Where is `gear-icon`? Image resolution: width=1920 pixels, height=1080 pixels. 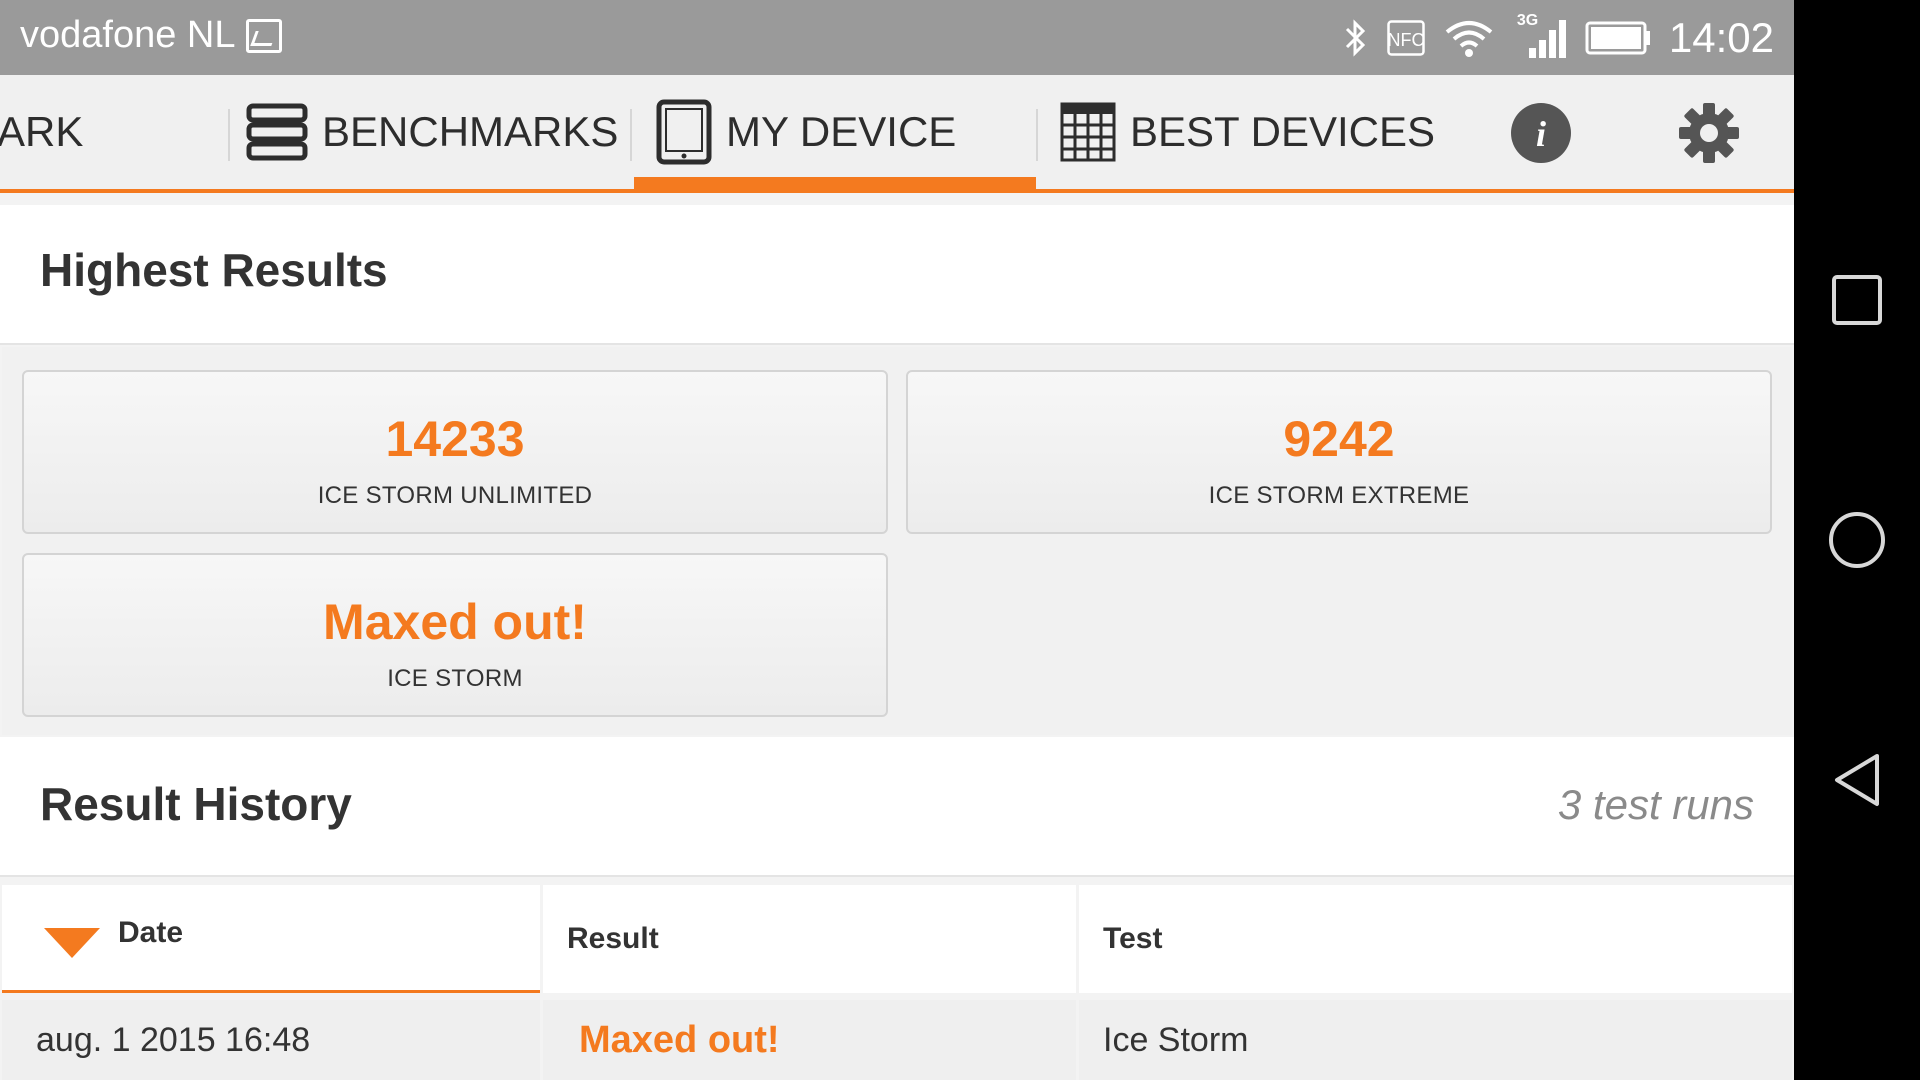
gear-icon is located at coordinates (1709, 133).